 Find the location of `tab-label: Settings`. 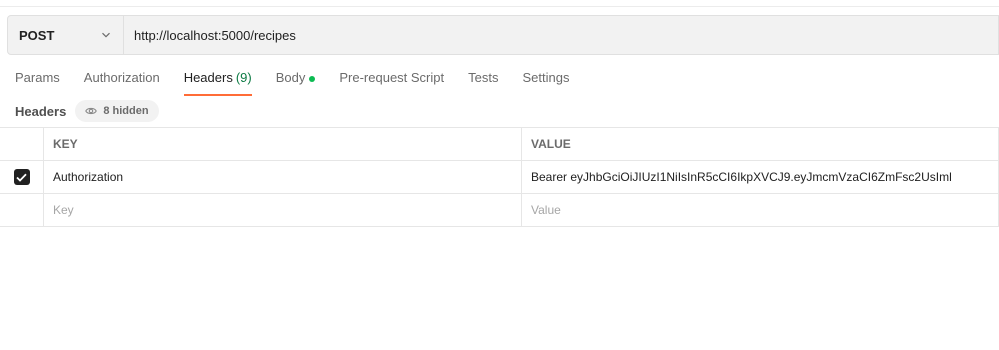

tab-label: Settings is located at coordinates (546, 77).